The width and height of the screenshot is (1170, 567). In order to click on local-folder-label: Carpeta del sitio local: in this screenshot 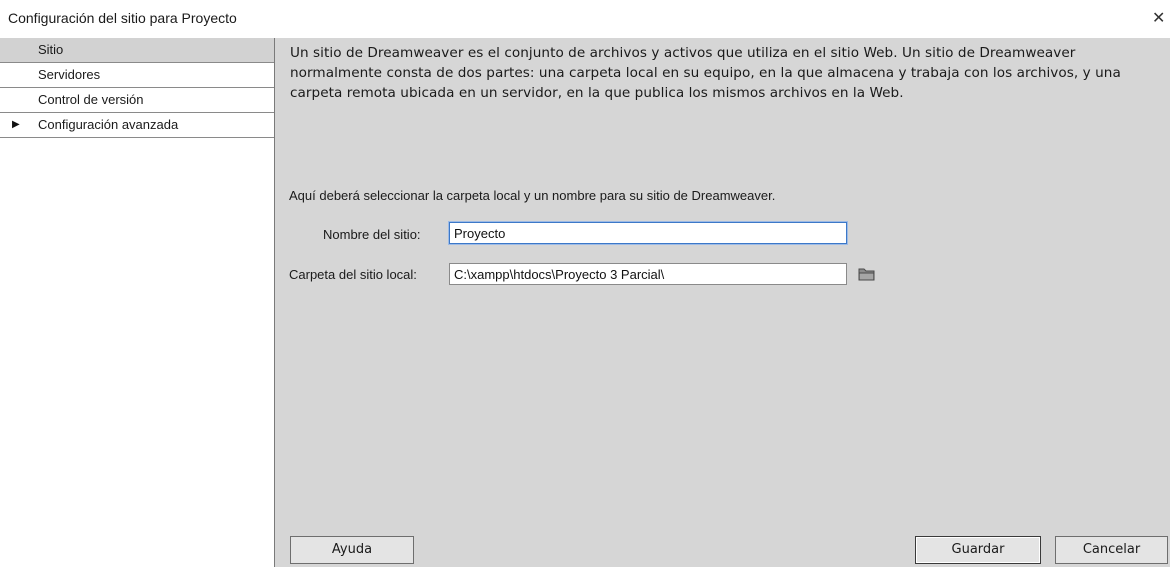, I will do `click(353, 274)`.